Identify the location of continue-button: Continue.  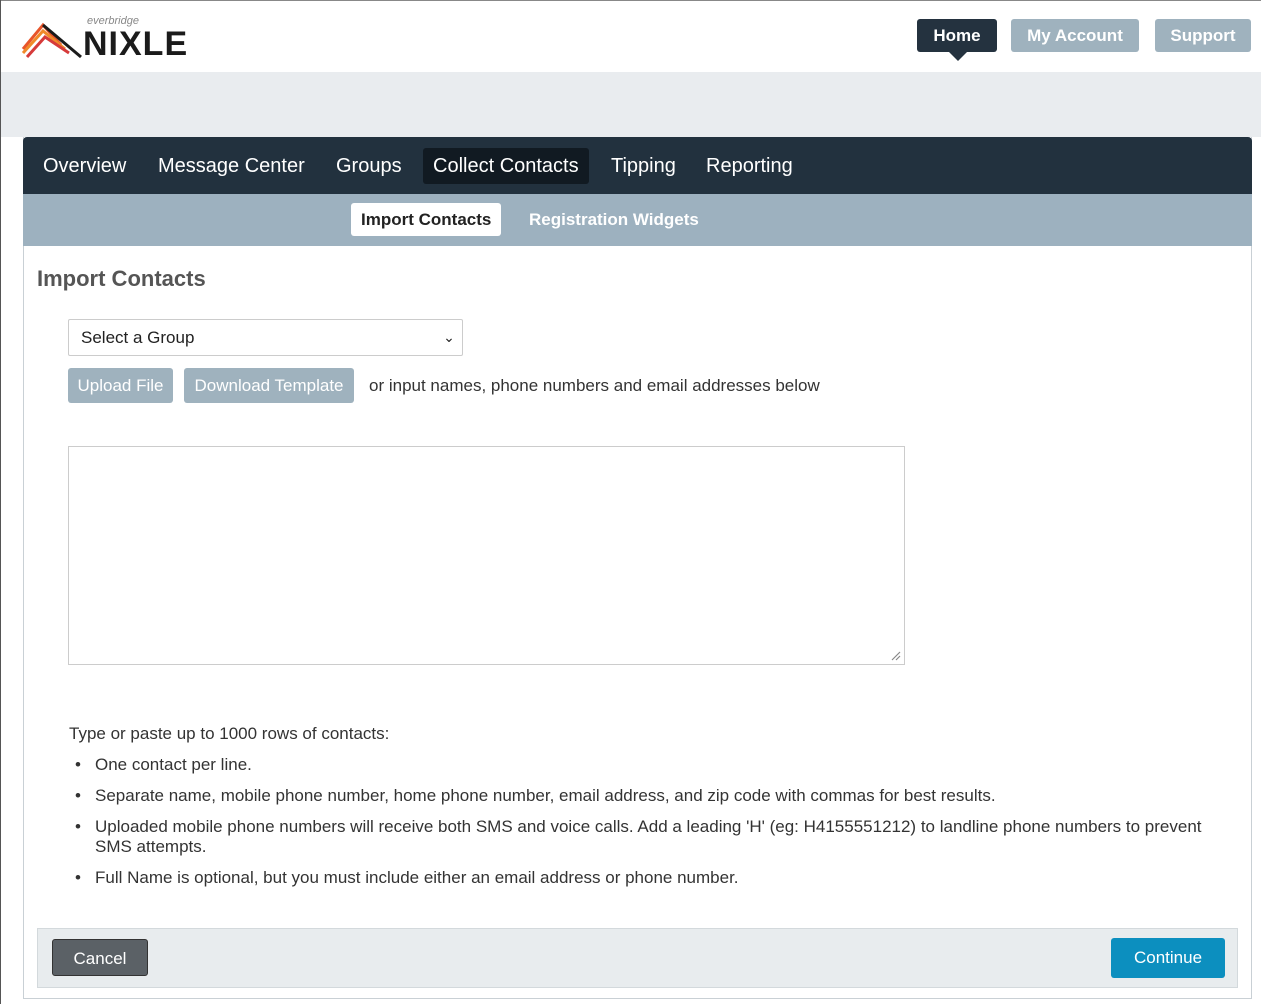
(1168, 958).